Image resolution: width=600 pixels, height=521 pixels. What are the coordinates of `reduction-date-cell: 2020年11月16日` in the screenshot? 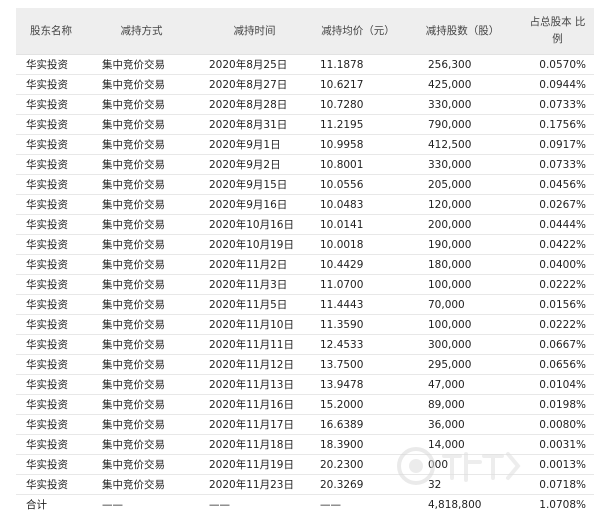 It's located at (254, 404).